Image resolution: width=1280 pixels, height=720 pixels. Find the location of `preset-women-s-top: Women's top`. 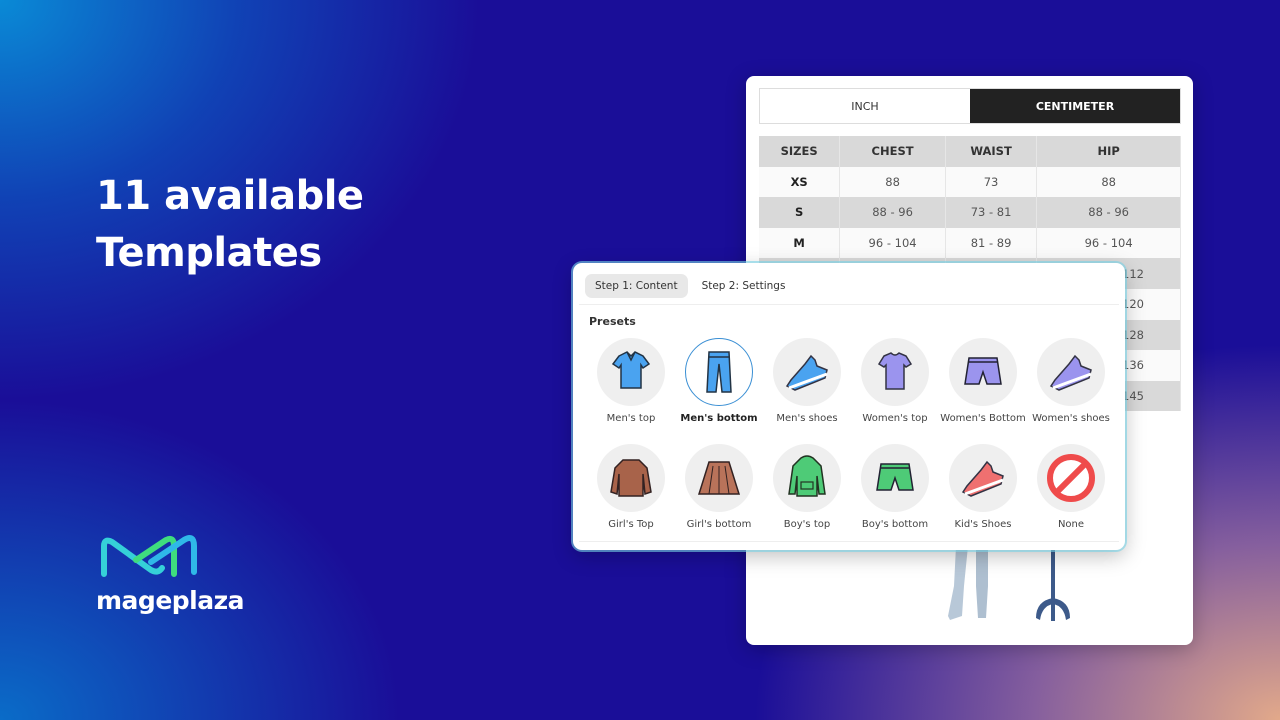

preset-women-s-top: Women's top is located at coordinates (895, 387).